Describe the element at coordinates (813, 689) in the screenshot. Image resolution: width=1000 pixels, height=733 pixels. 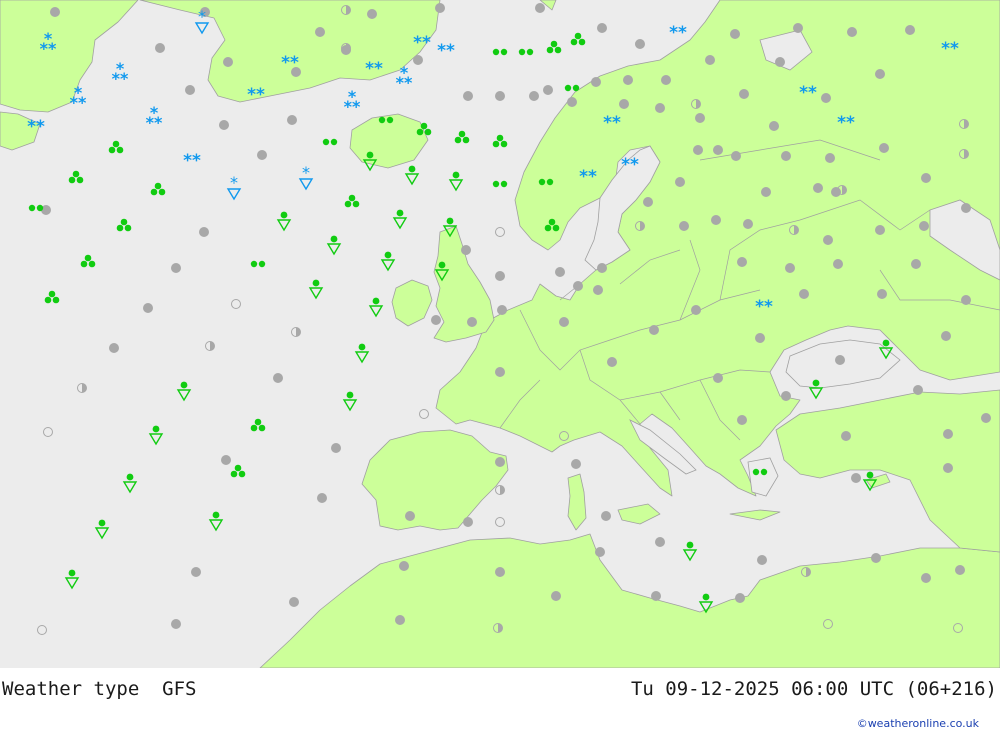
I see `valid-time: Tu 09-12-2025 06:00 UTC (06+216)` at that location.